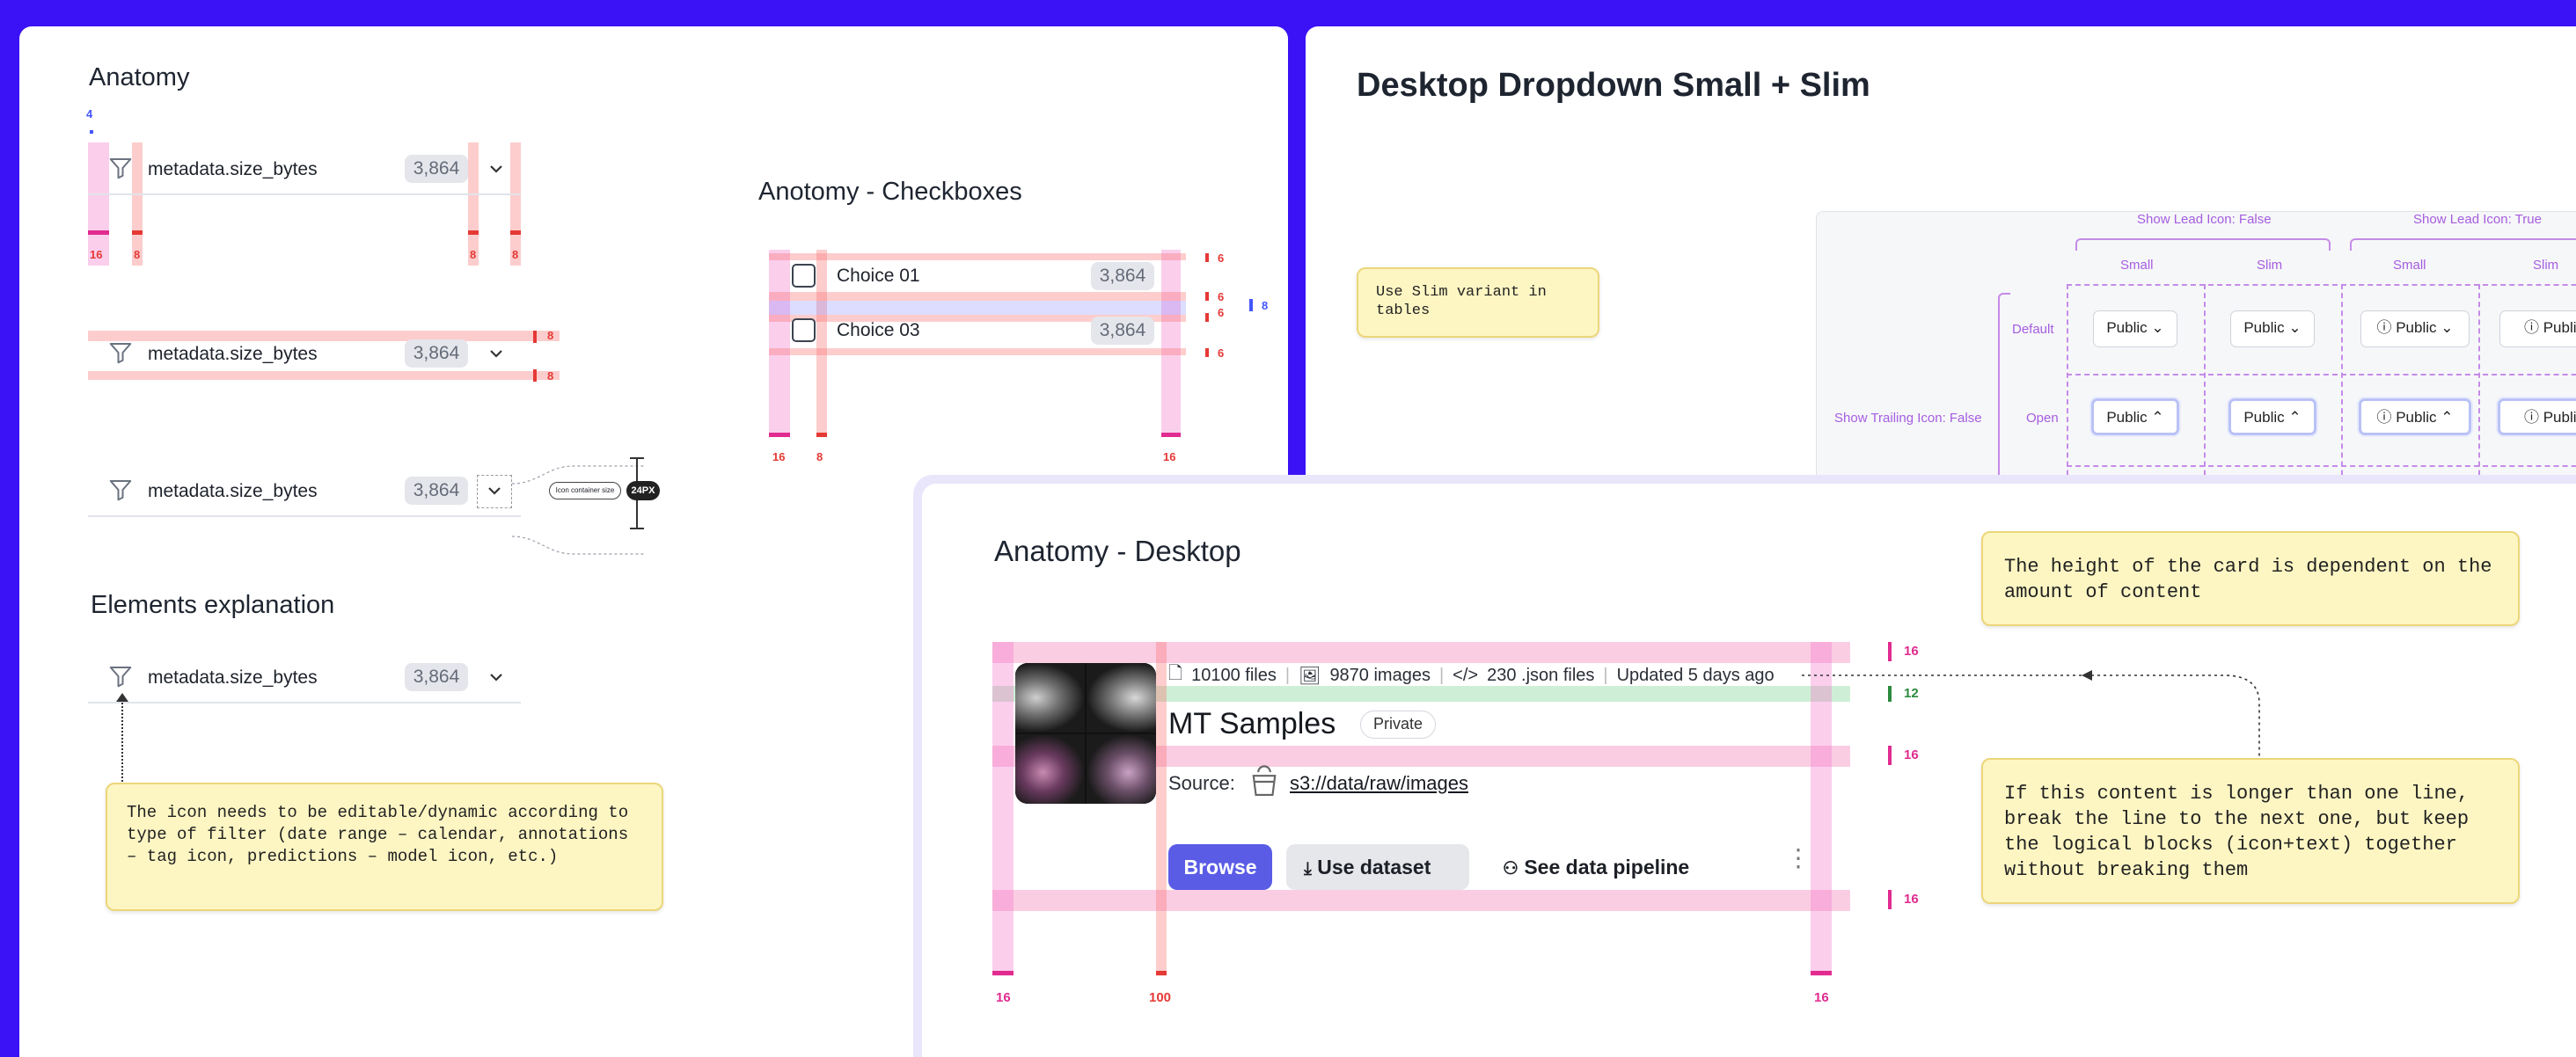  I want to click on note-slim: Use Slim variant in tables, so click(1478, 302).